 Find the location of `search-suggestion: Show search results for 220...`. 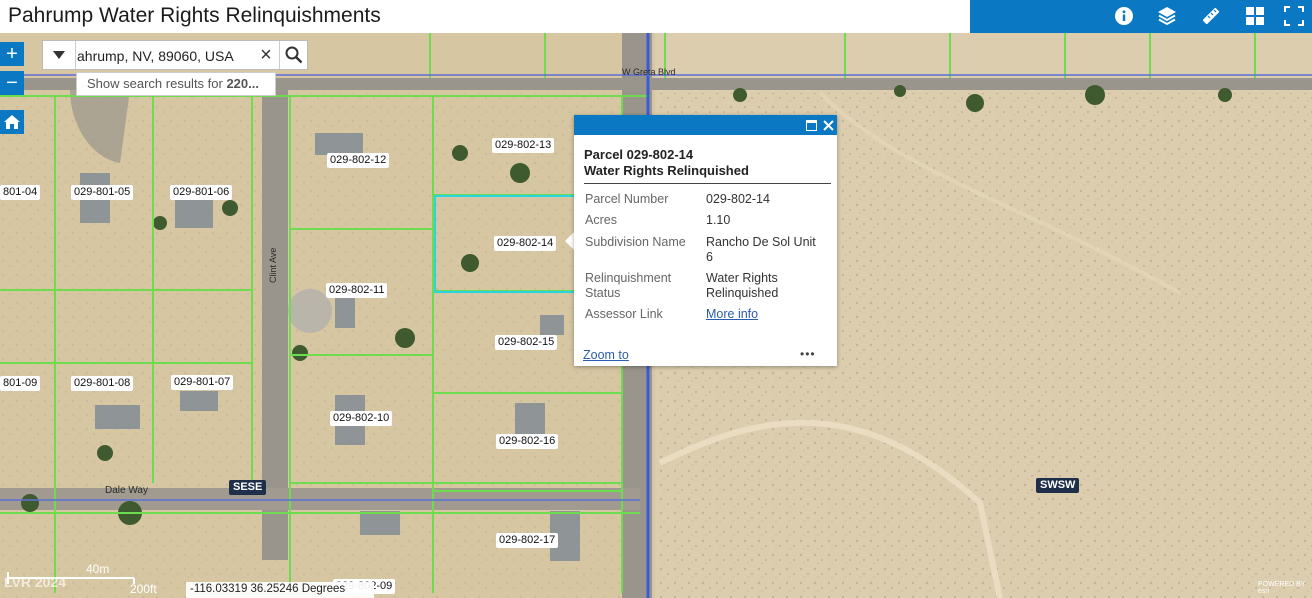

search-suggestion: Show search results for 220... is located at coordinates (176, 84).